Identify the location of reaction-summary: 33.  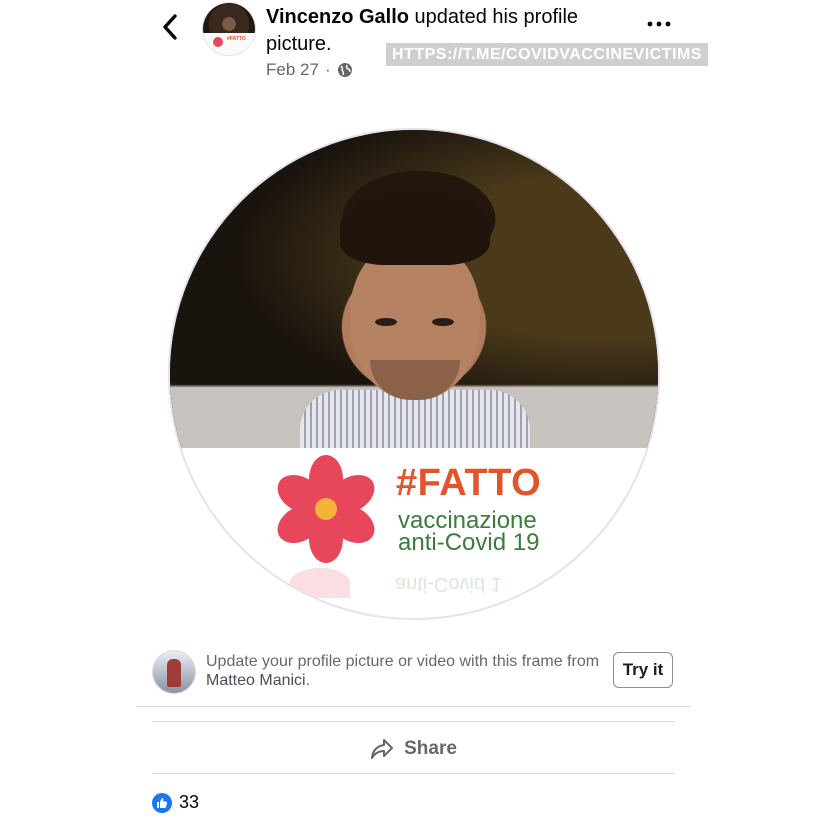
(175, 802).